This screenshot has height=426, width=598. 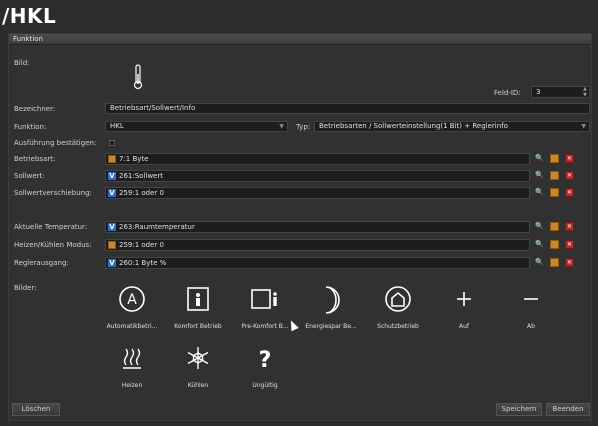 I want to click on window-titlebar: /HKL, so click(x=299, y=16).